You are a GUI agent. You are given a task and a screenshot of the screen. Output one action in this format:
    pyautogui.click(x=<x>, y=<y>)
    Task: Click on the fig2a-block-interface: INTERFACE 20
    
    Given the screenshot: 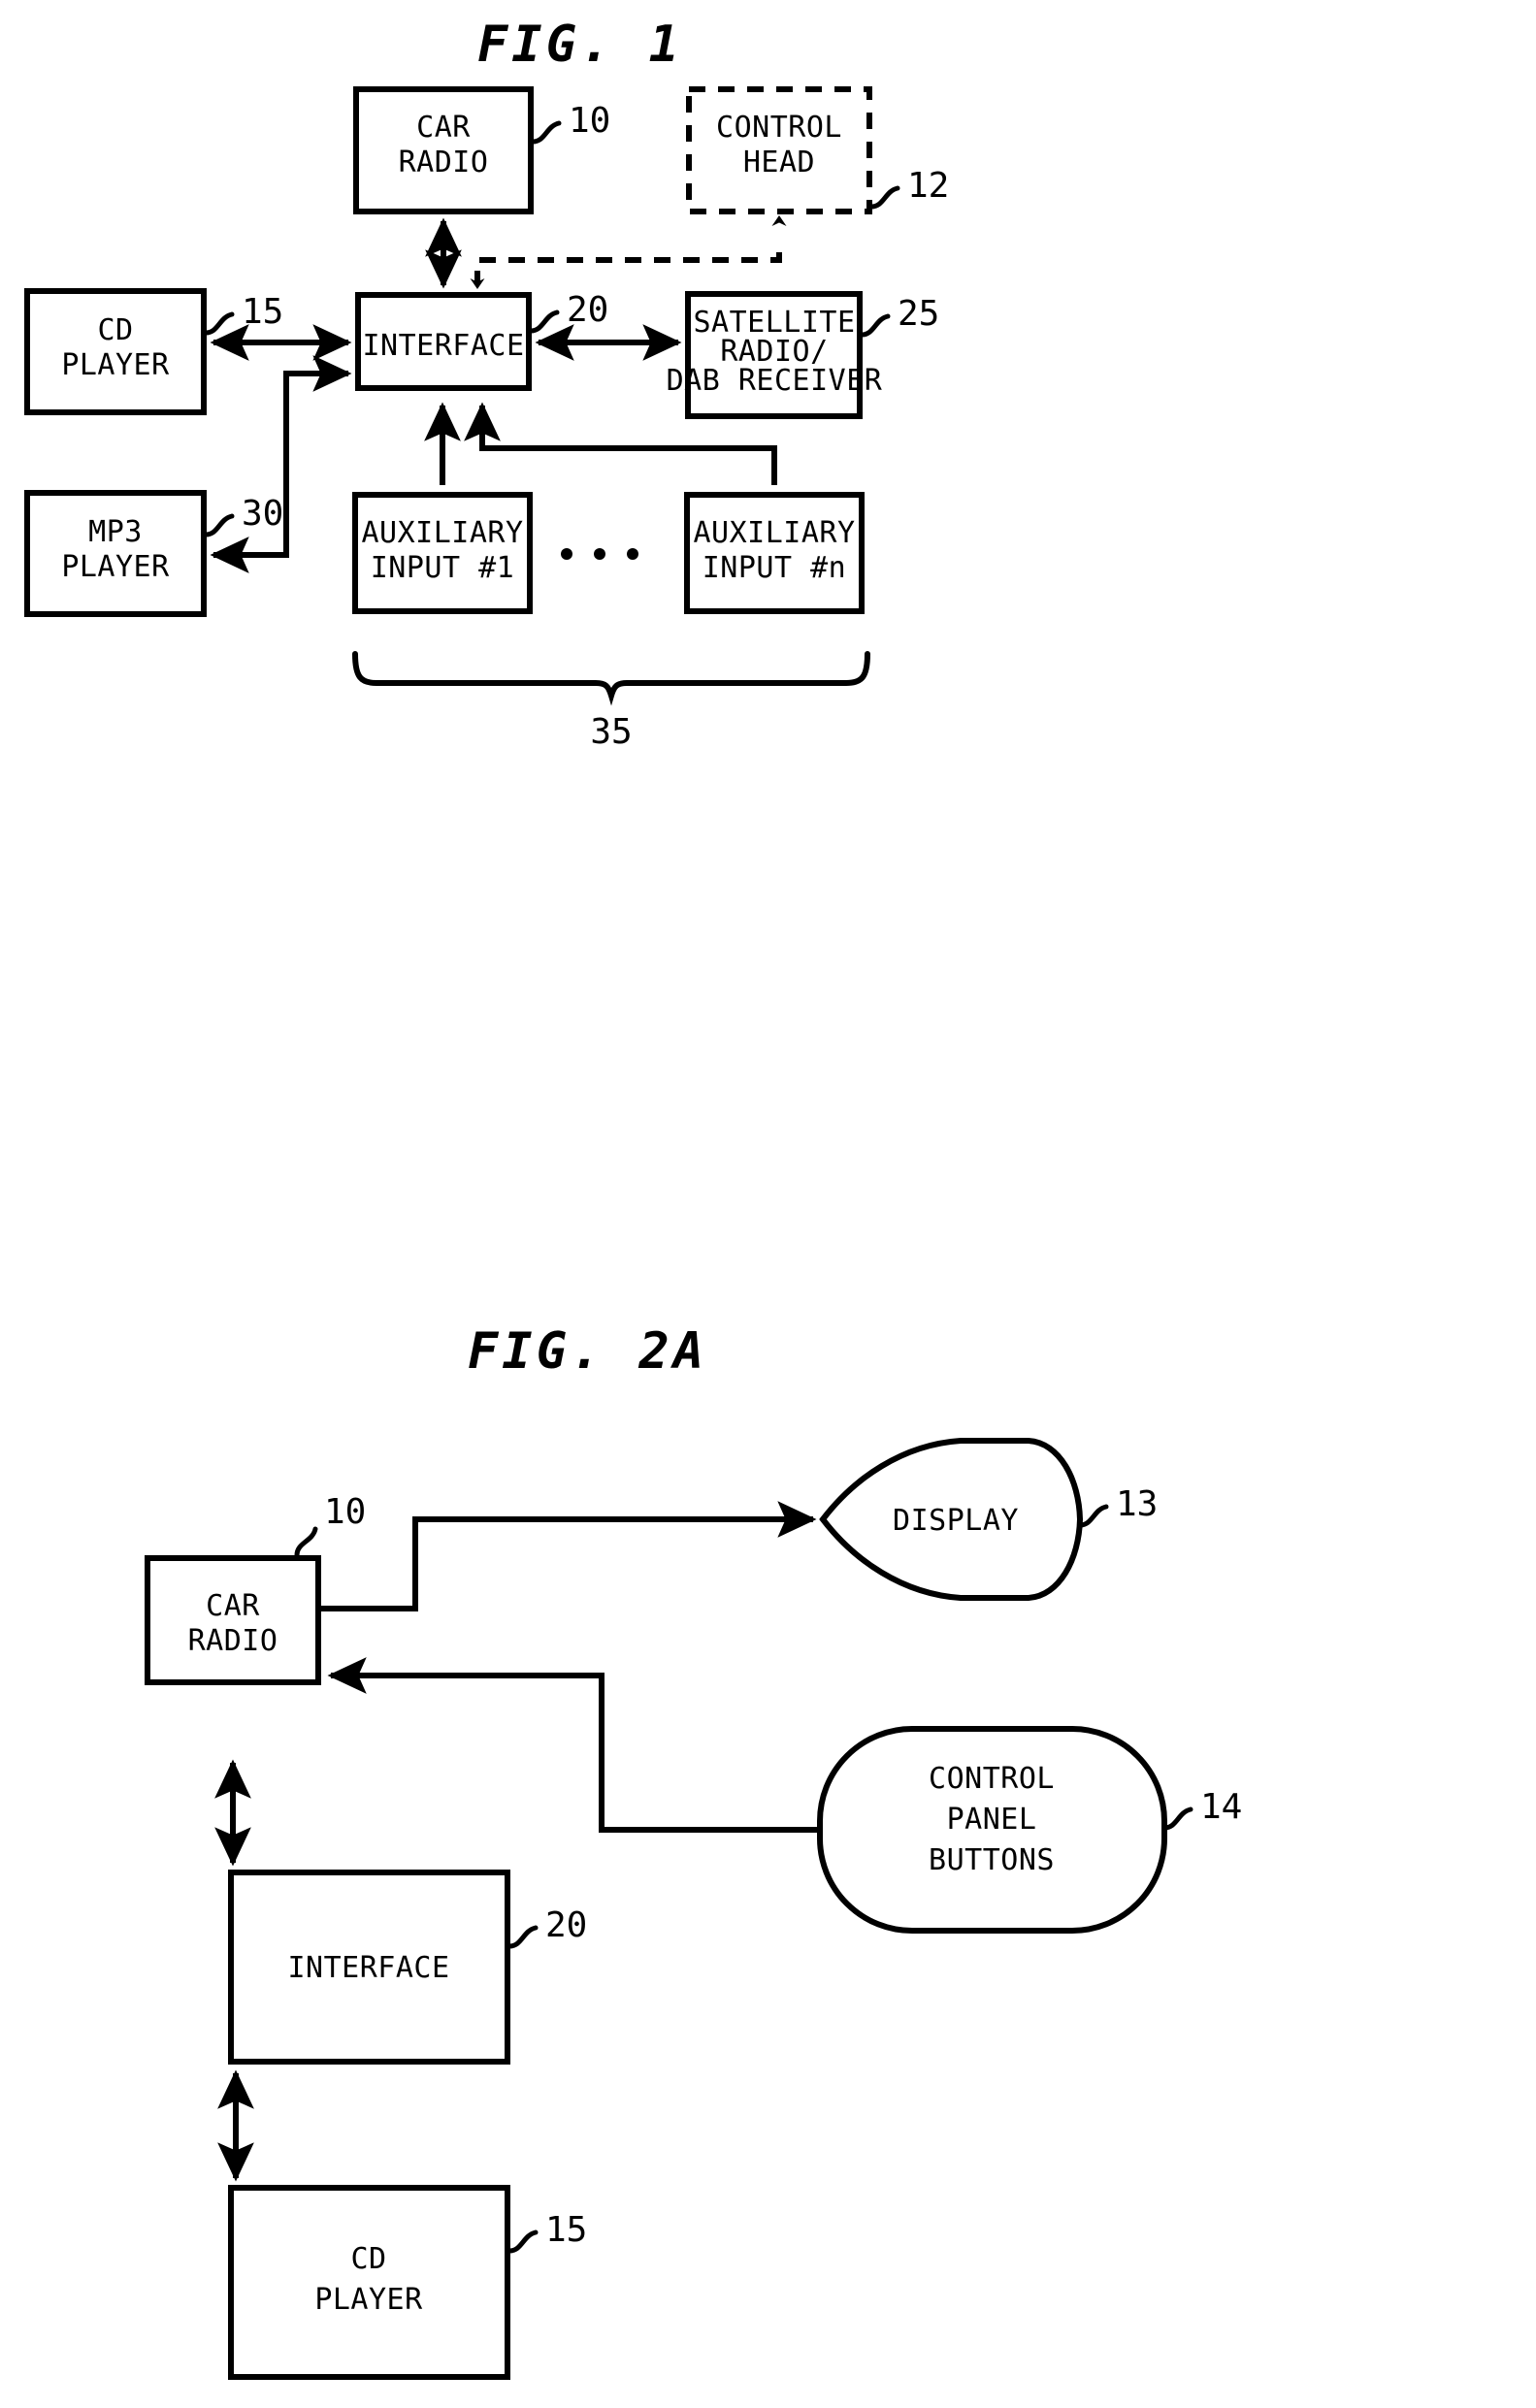 What is the action you would take?
    pyautogui.click(x=407, y=1967)
    